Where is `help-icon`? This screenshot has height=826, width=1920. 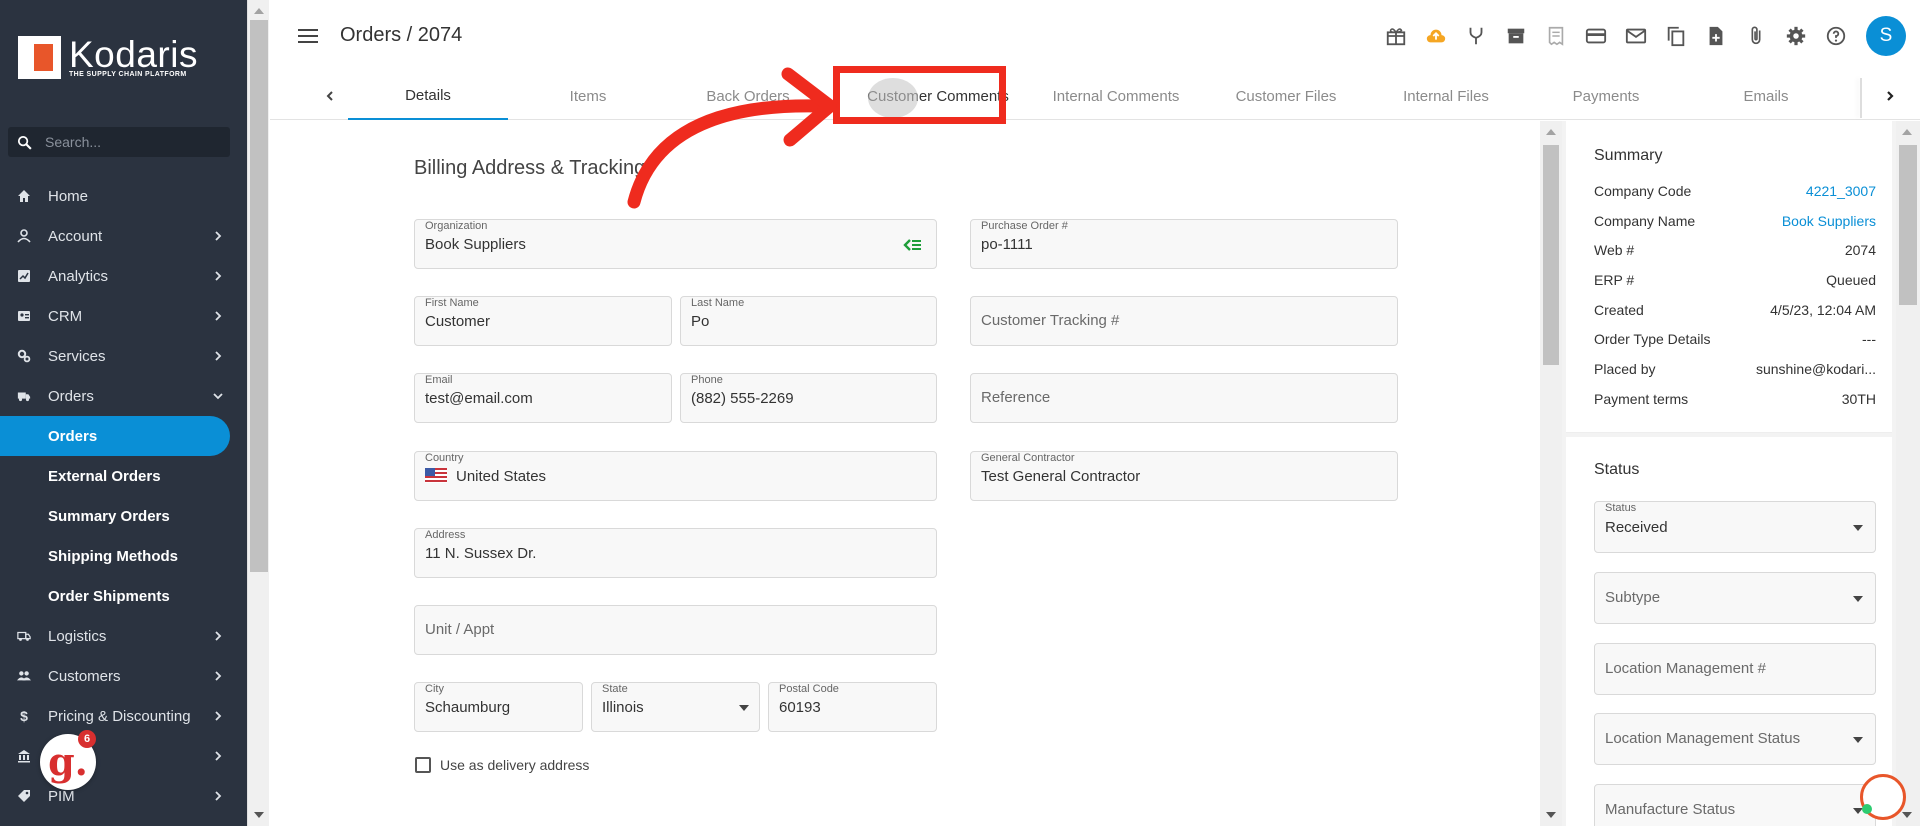
help-icon is located at coordinates (1836, 36).